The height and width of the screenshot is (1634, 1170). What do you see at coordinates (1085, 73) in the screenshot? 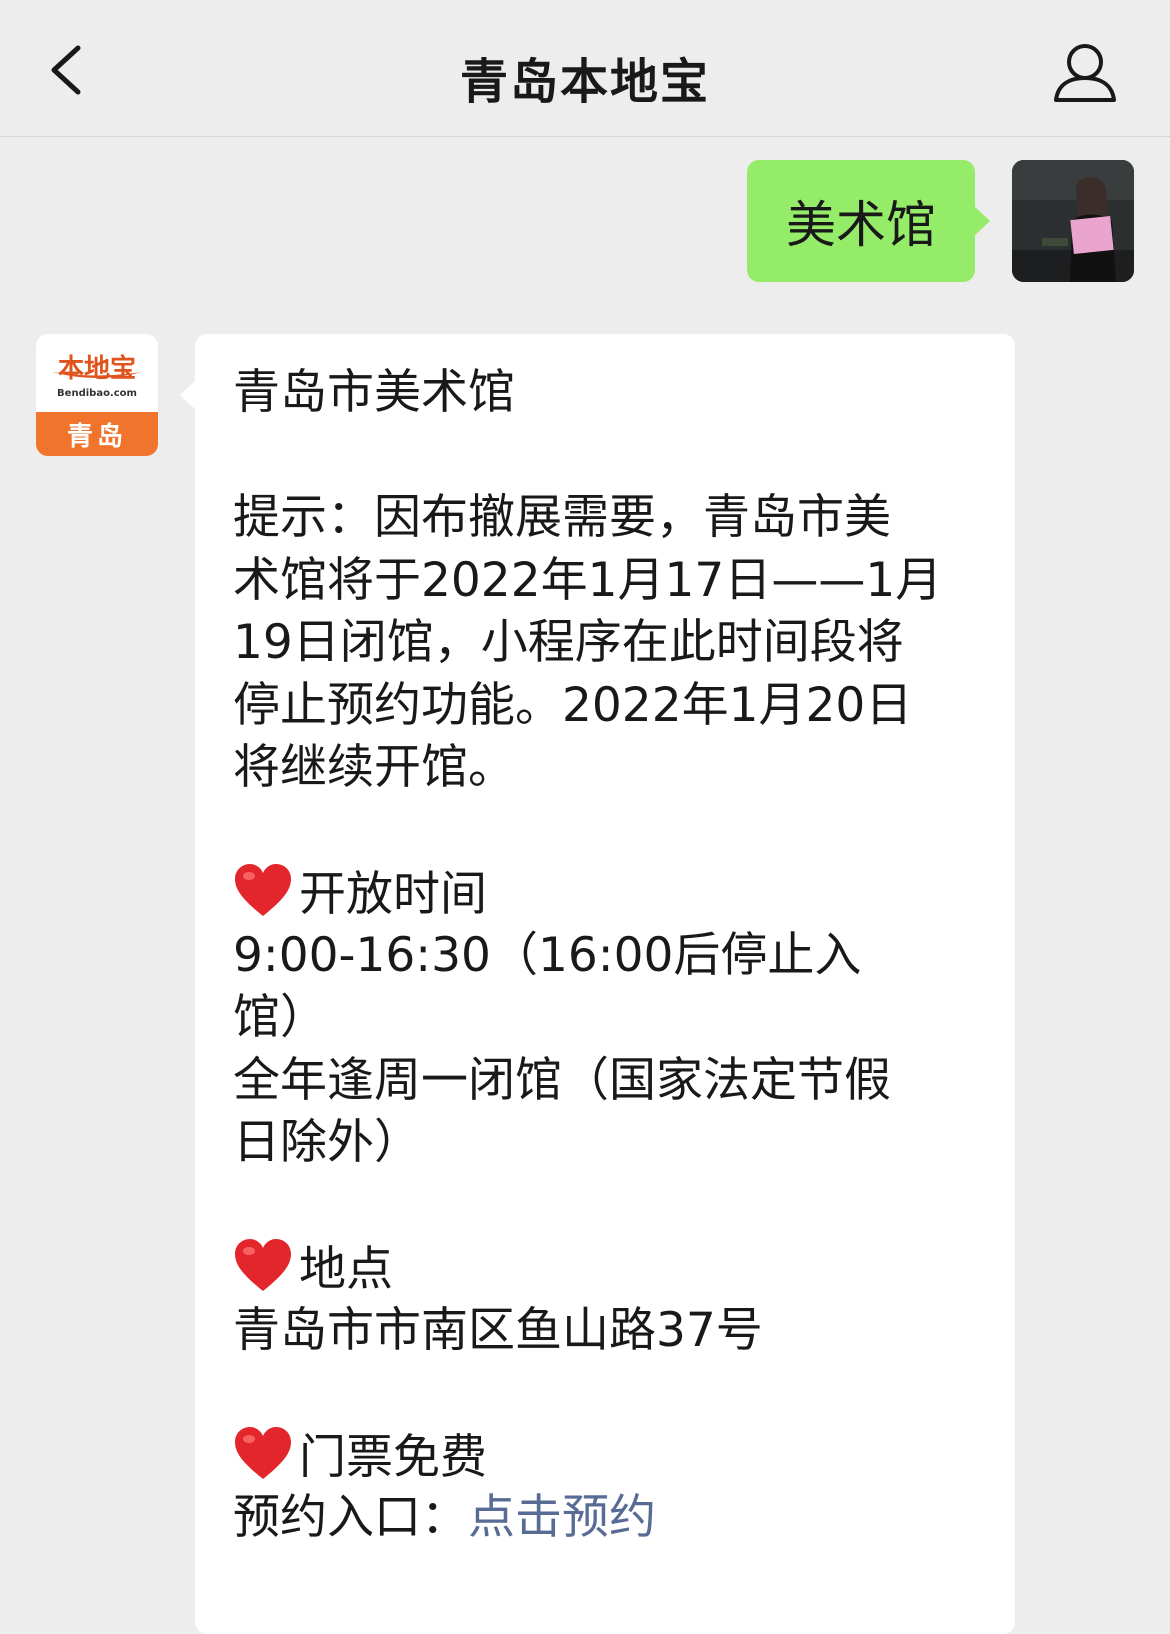
I see `person-icon` at bounding box center [1085, 73].